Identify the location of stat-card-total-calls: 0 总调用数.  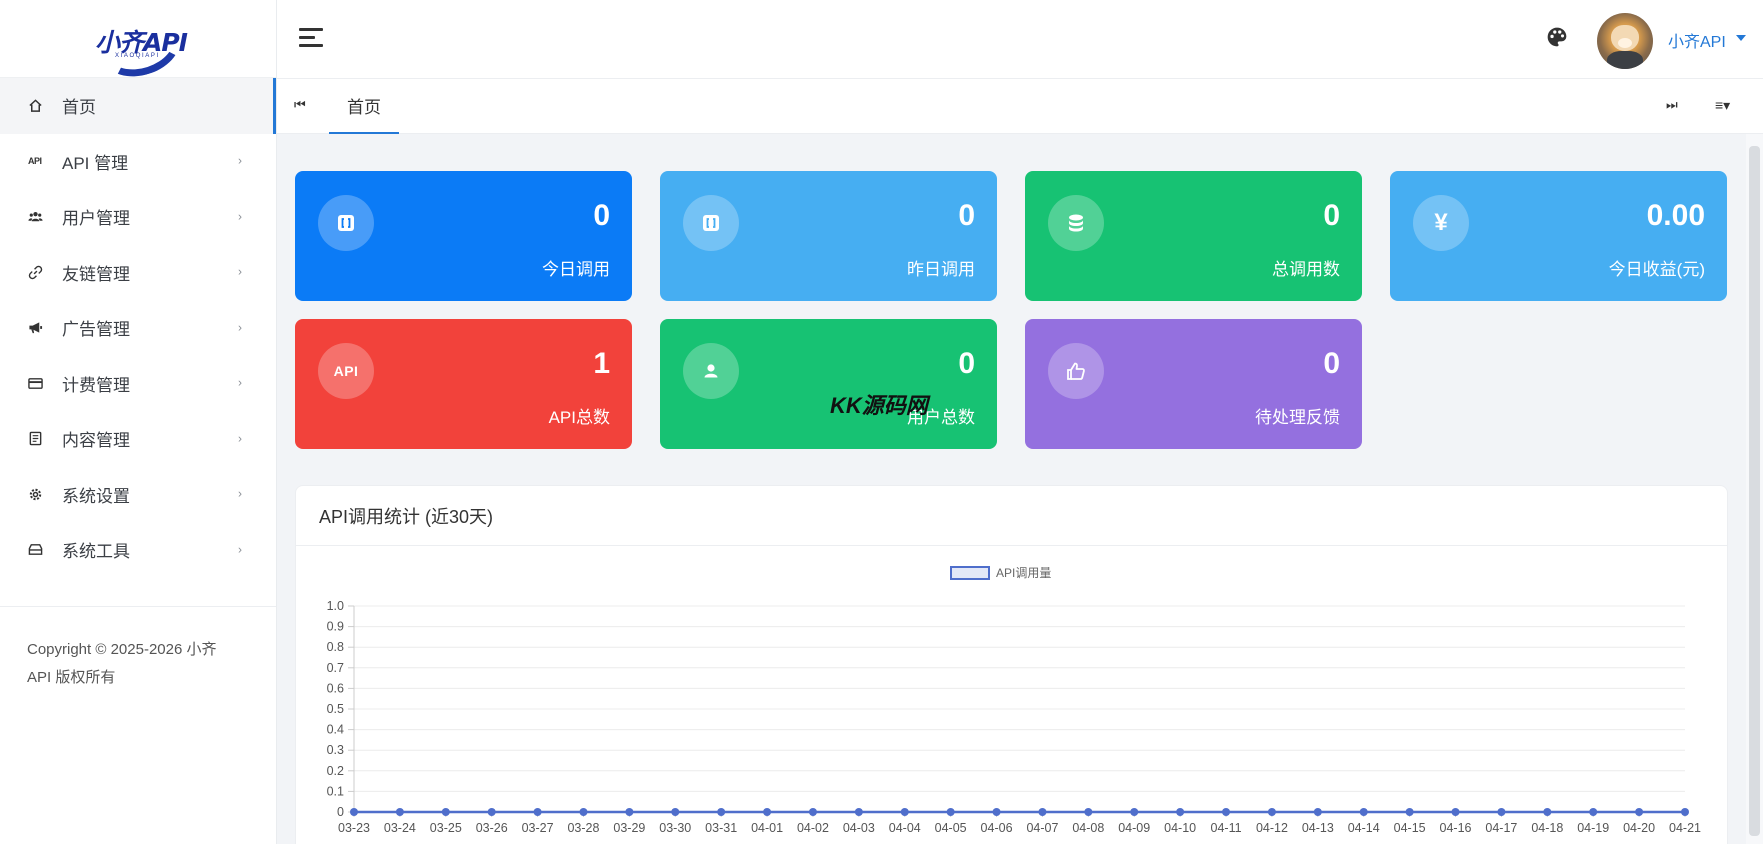
(1193, 236).